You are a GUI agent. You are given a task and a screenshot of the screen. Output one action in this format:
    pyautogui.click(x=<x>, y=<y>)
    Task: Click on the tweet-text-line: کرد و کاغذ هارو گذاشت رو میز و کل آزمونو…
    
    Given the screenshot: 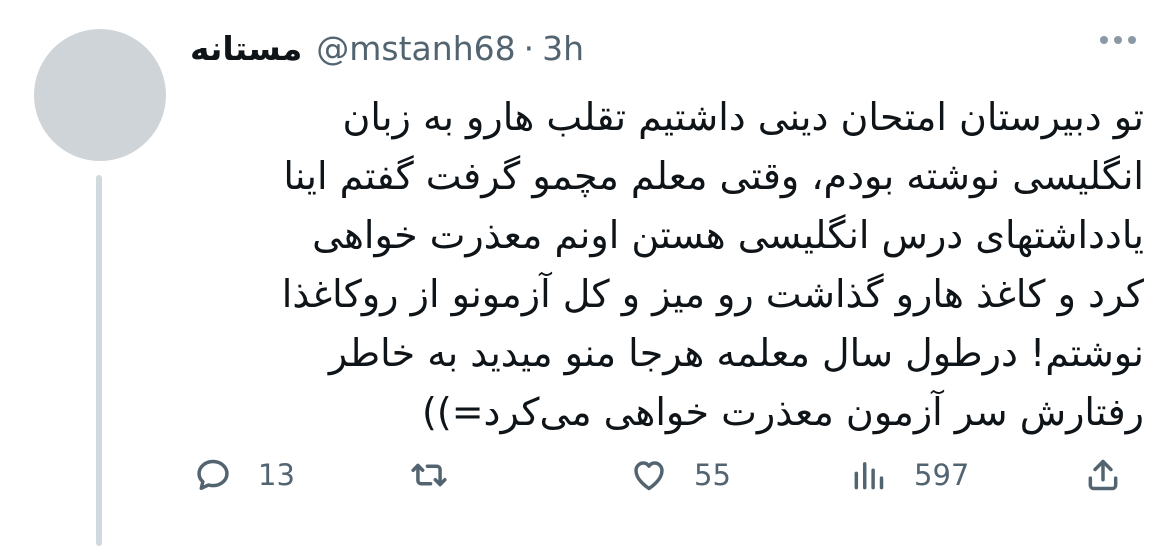 What is the action you would take?
    pyautogui.click(x=712, y=294)
    